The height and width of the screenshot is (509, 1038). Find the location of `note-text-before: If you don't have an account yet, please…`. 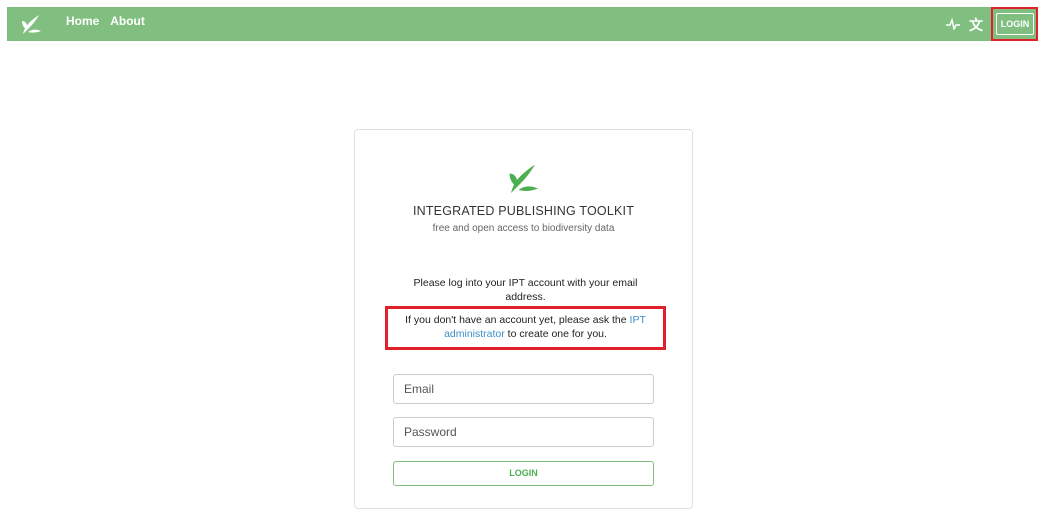

note-text-before: If you don't have an account yet, please… is located at coordinates (517, 320).